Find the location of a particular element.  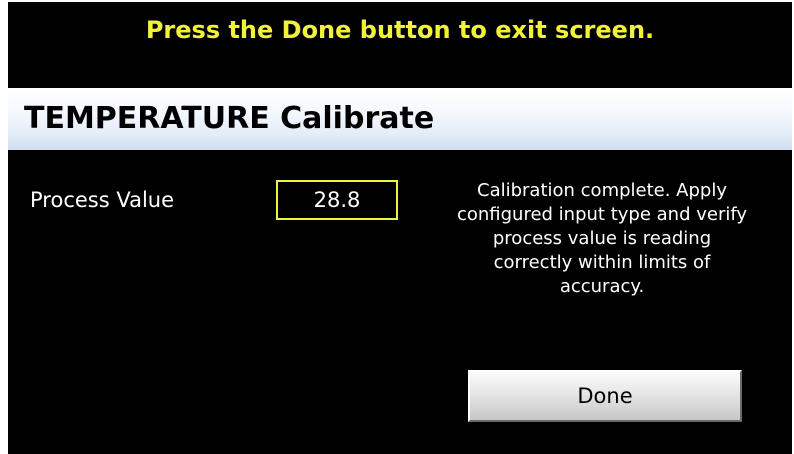

instruction-text: Press the Done button to exit screen. is located at coordinates (400, 30).